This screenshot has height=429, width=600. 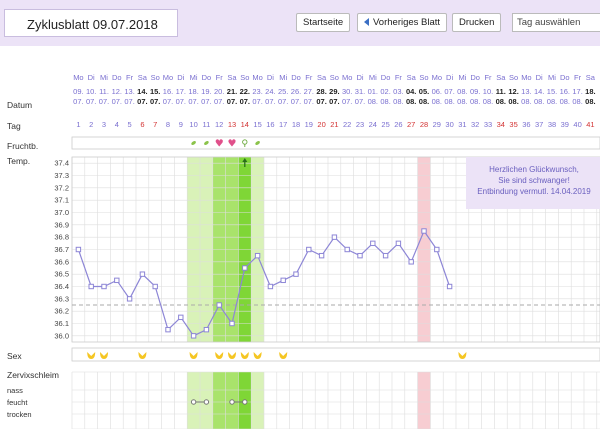 I want to click on female-symbol-icon, so click(x=245, y=142).